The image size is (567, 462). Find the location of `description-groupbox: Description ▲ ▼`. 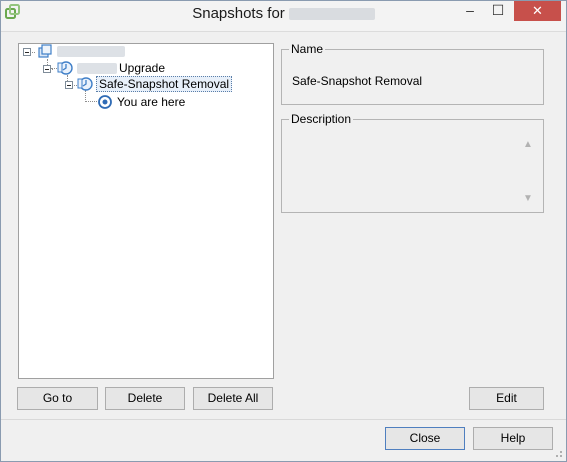

description-groupbox: Description ▲ ▼ is located at coordinates (412, 162).